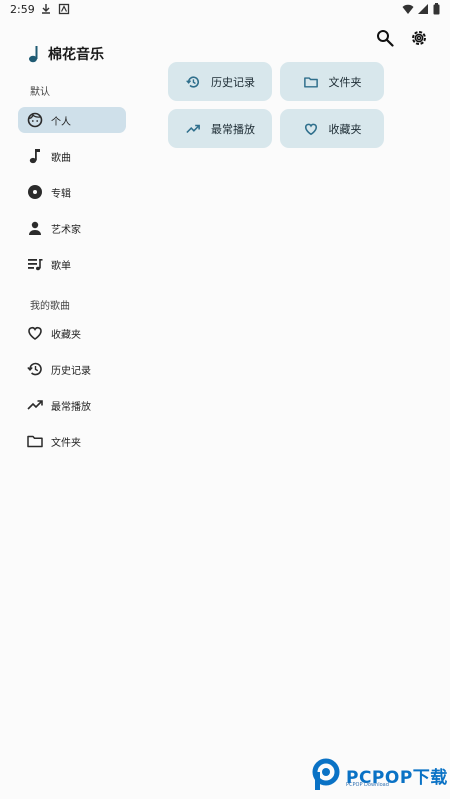 The height and width of the screenshot is (799, 450). I want to click on section-my-songs-label: 我的歌曲, so click(50, 306).